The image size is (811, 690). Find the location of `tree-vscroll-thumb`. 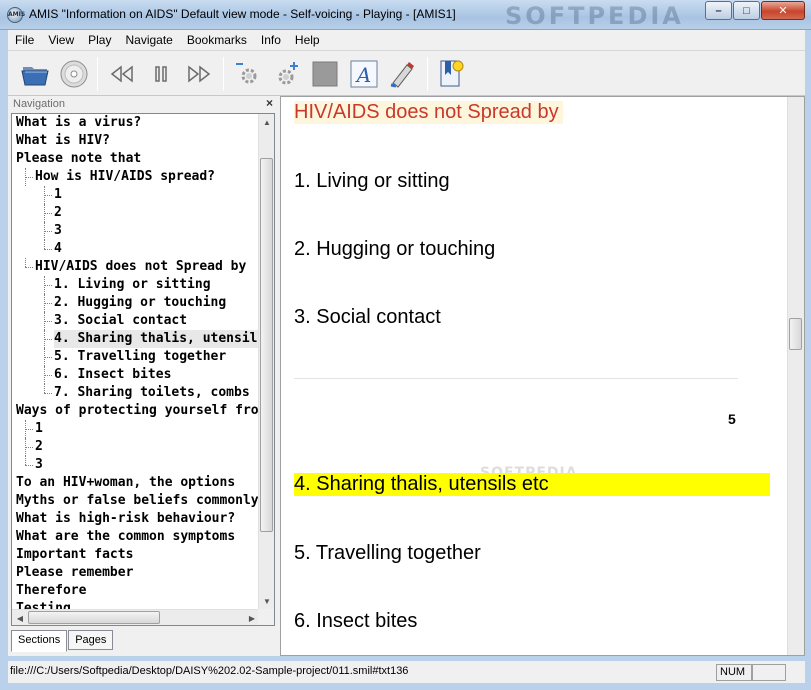

tree-vscroll-thumb is located at coordinates (266, 345).